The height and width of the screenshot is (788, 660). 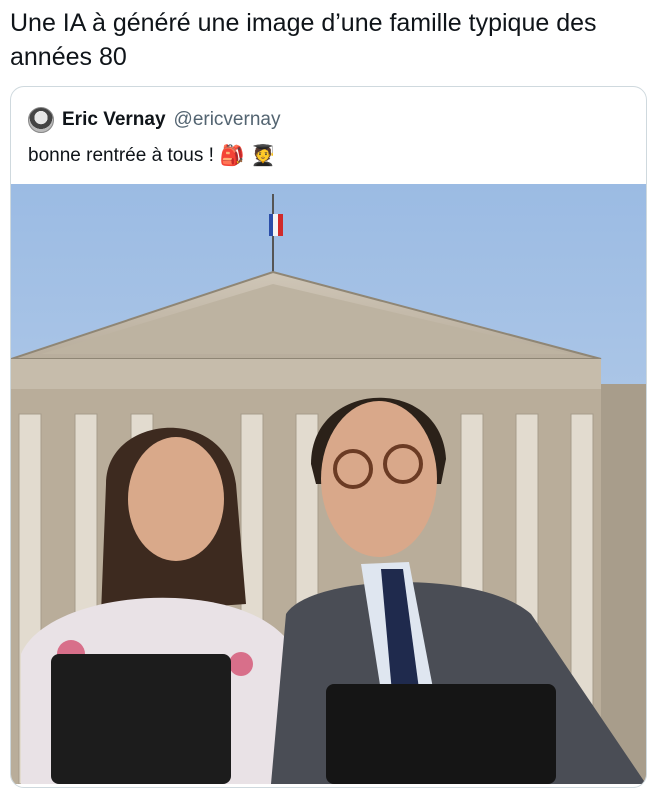 What do you see at coordinates (121, 155) in the screenshot?
I see `quoted-tweet-body: bonne rentrée à tous !` at bounding box center [121, 155].